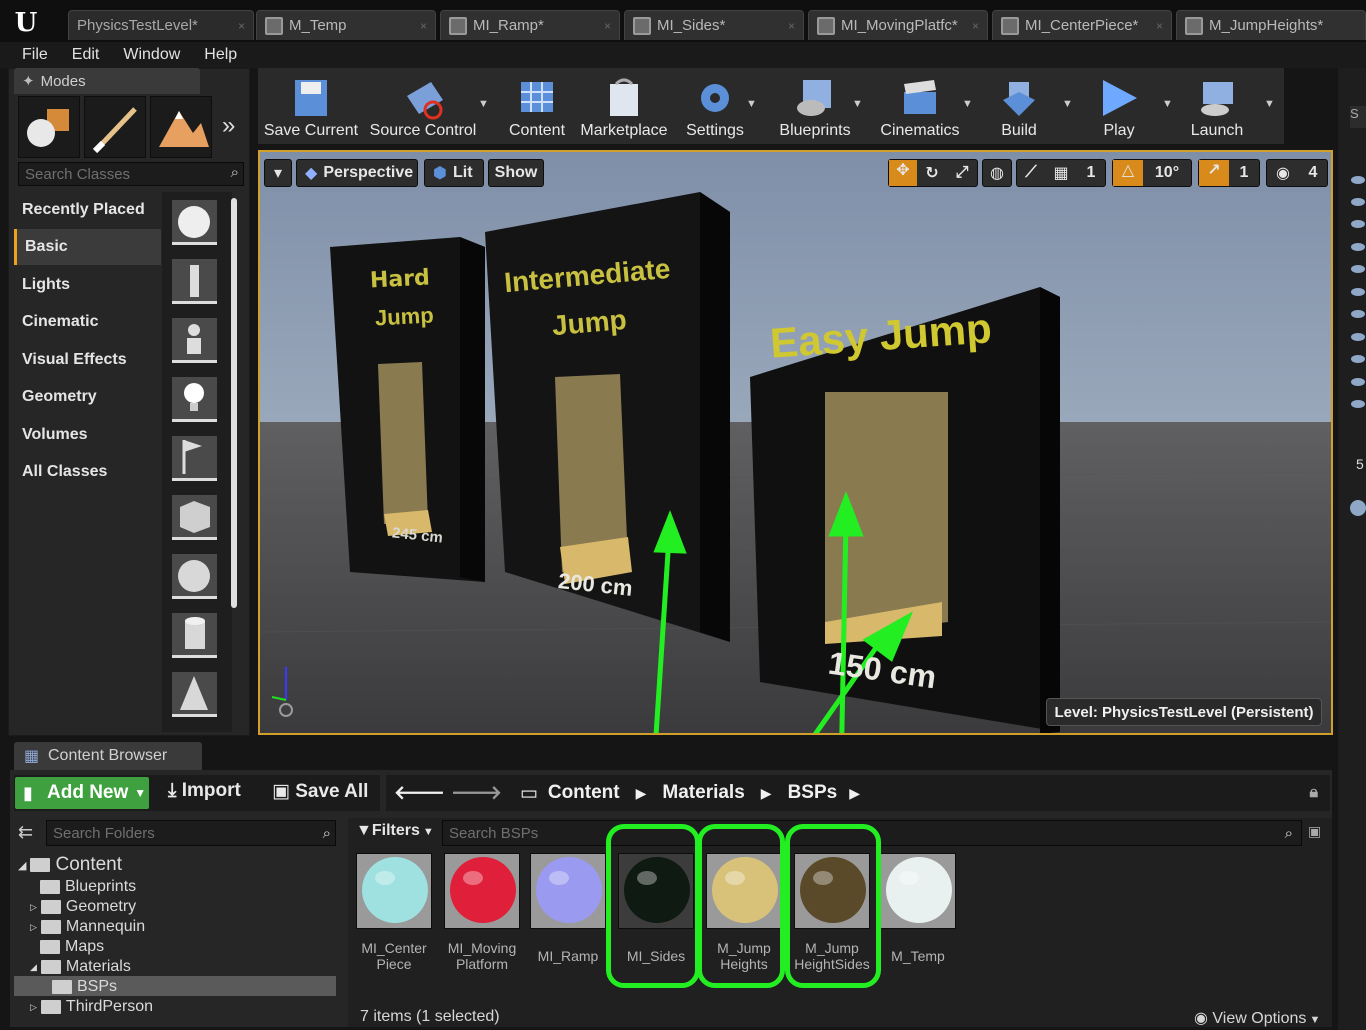 This screenshot has height=1030, width=1366. I want to click on content-browser-tab: ▦ Content Browser, so click(108, 756).